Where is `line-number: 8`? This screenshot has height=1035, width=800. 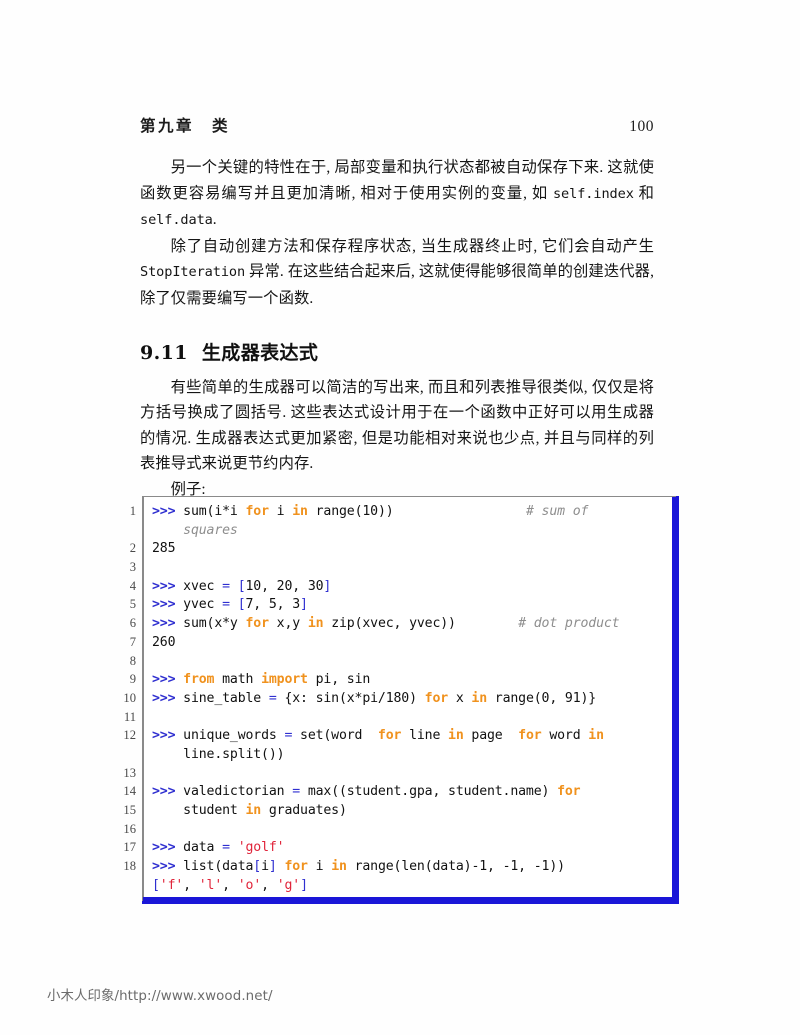 line-number: 8 is located at coordinates (132, 660).